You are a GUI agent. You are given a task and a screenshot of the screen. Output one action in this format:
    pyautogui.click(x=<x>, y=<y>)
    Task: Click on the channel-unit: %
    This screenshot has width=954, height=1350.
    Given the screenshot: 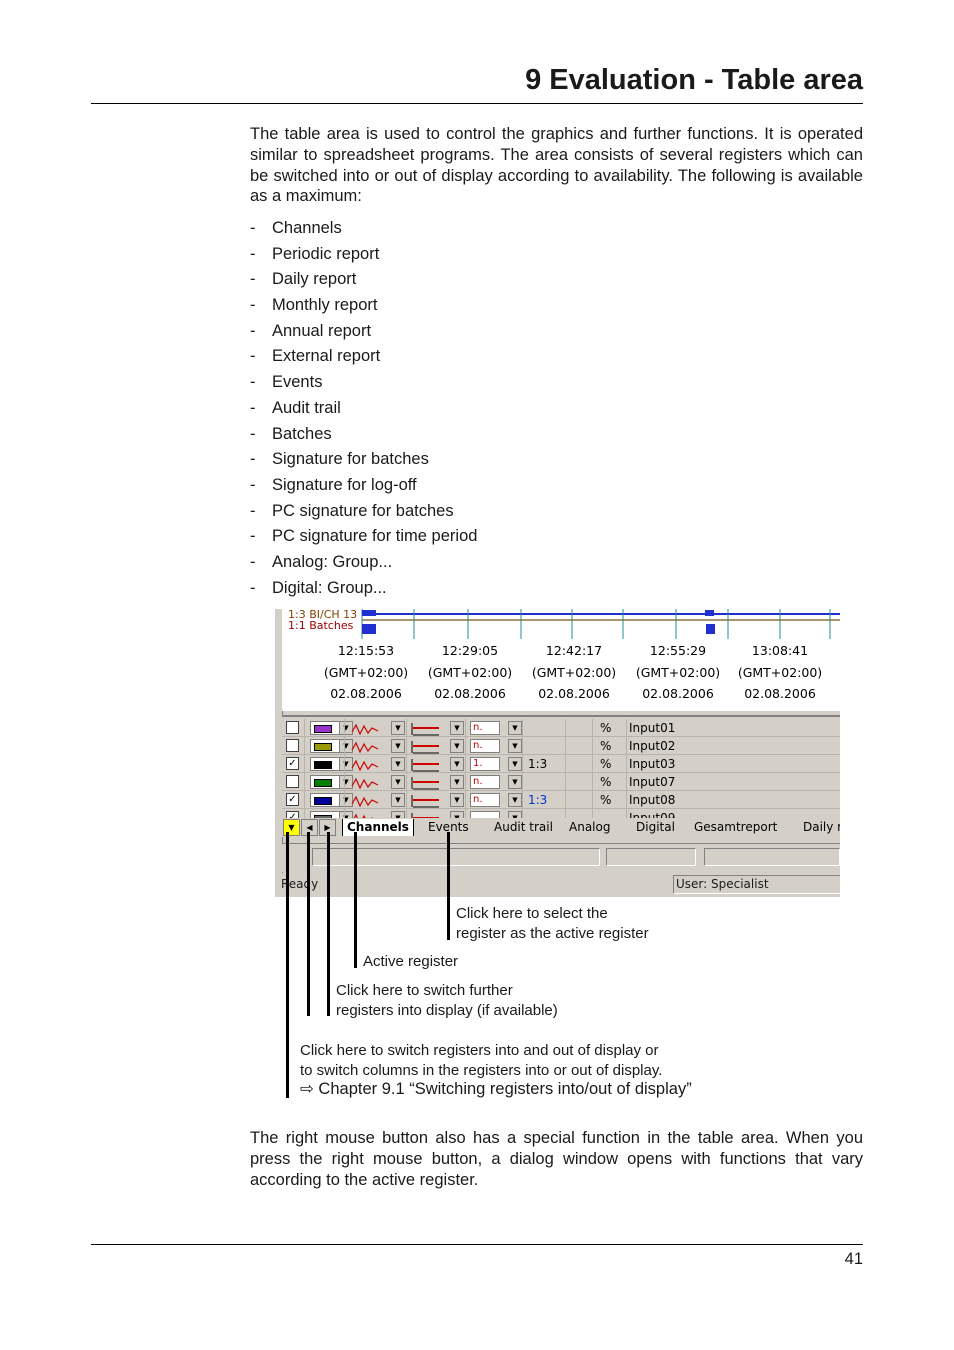 What is the action you would take?
    pyautogui.click(x=606, y=782)
    